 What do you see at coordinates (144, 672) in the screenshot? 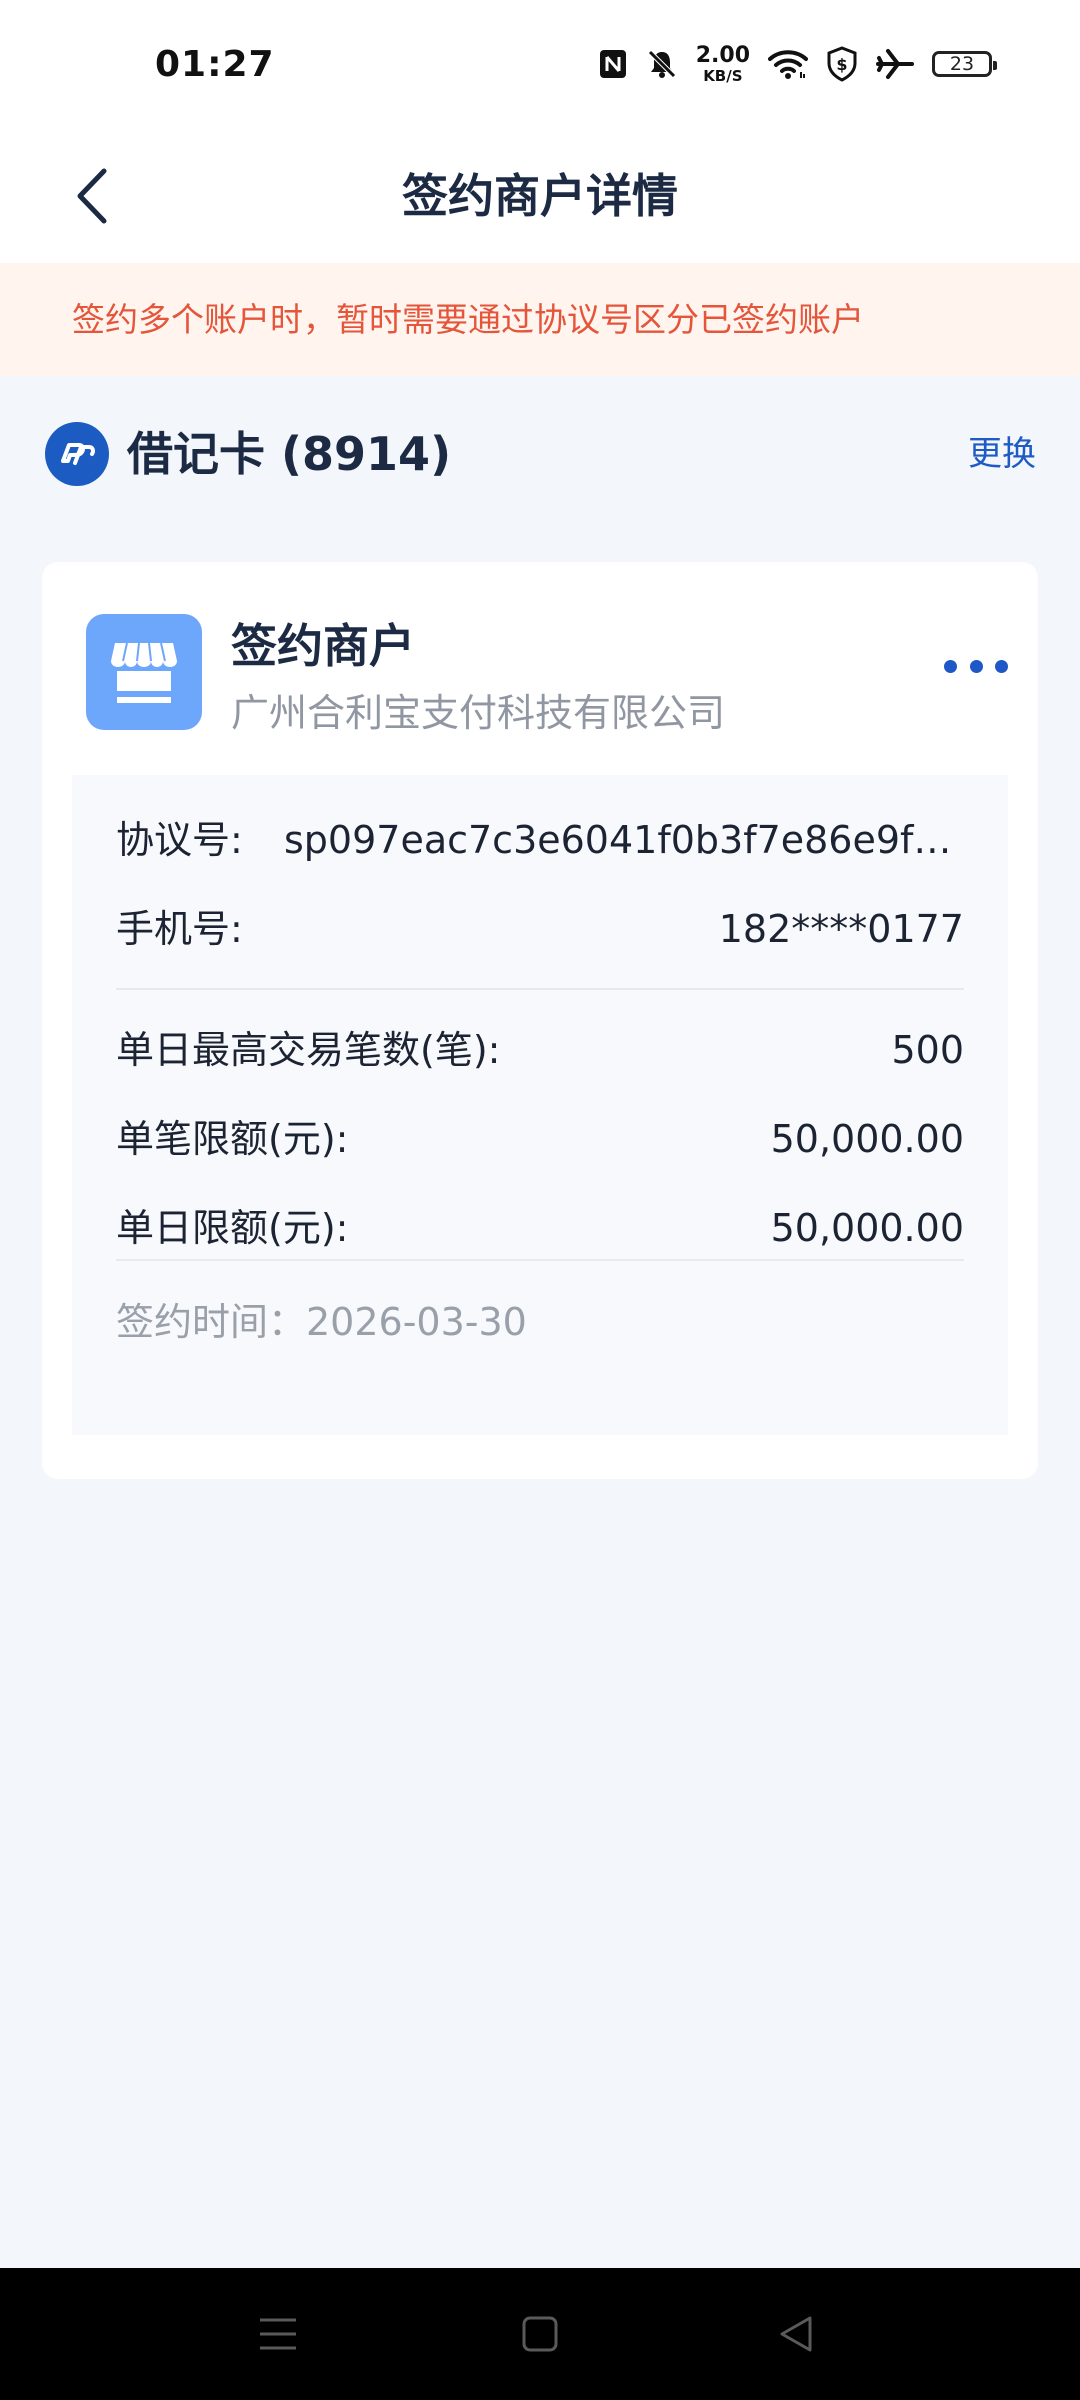
I see `store-icon` at bounding box center [144, 672].